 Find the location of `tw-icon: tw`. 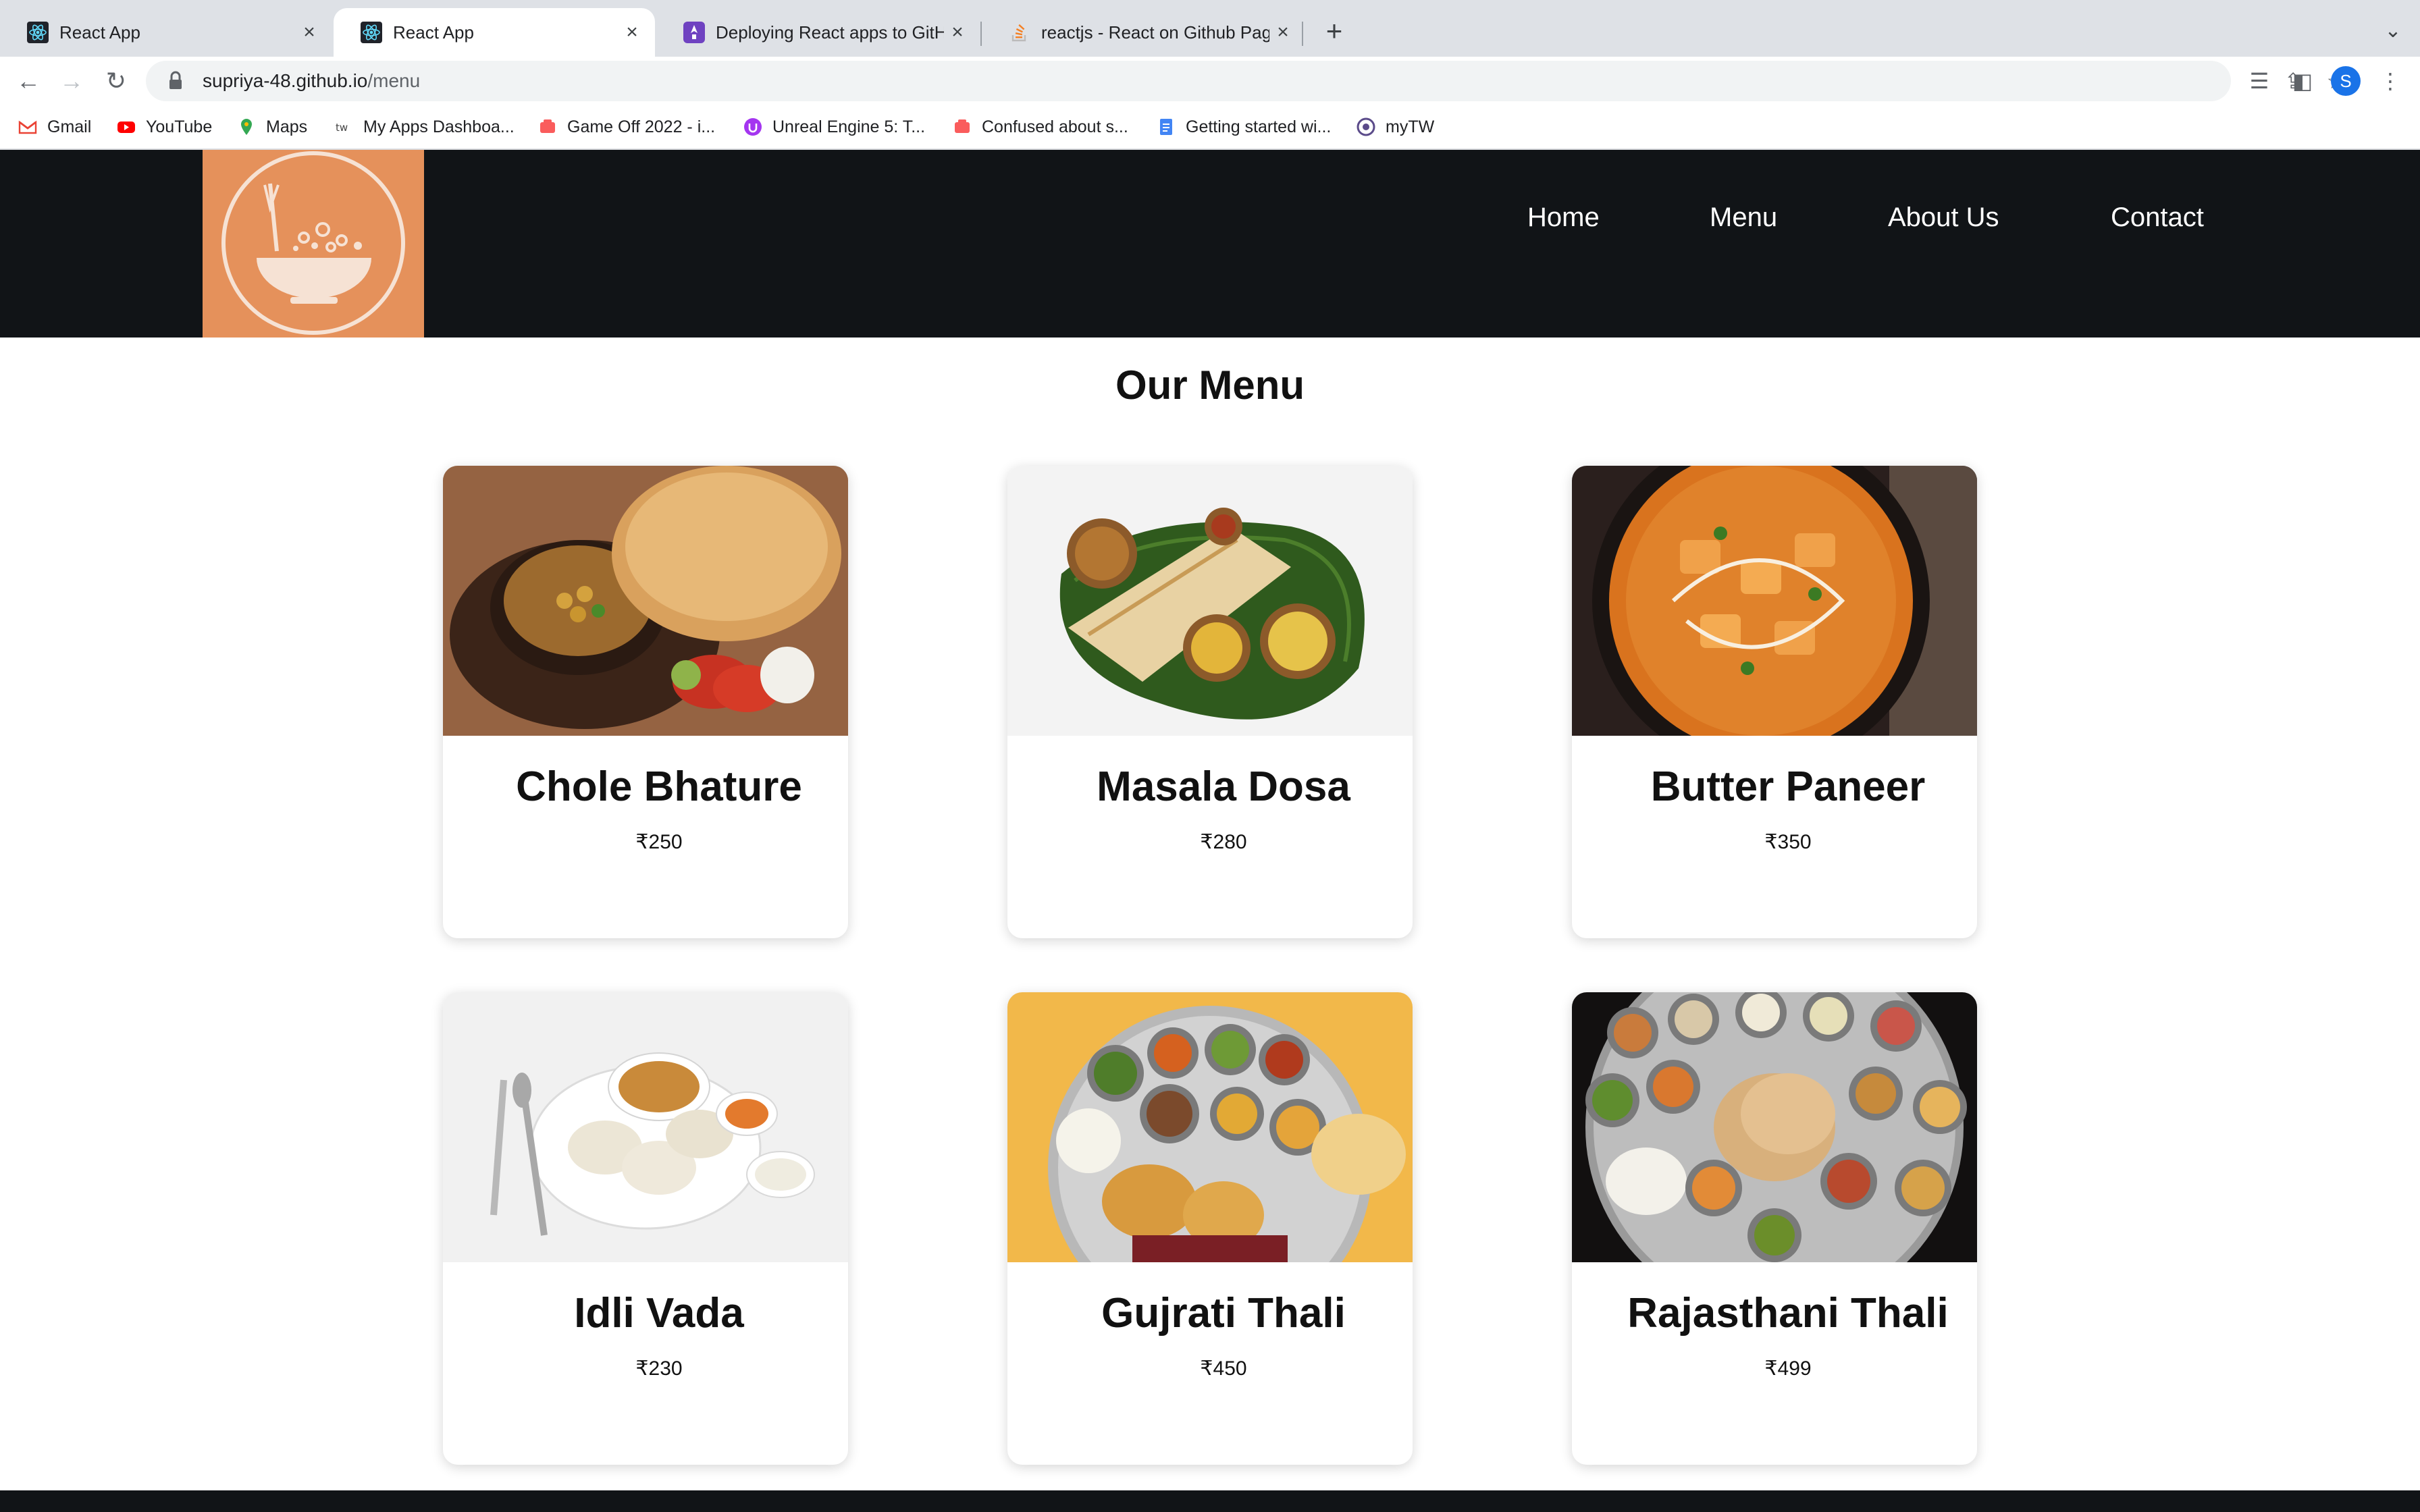

tw-icon: tw is located at coordinates (342, 128).